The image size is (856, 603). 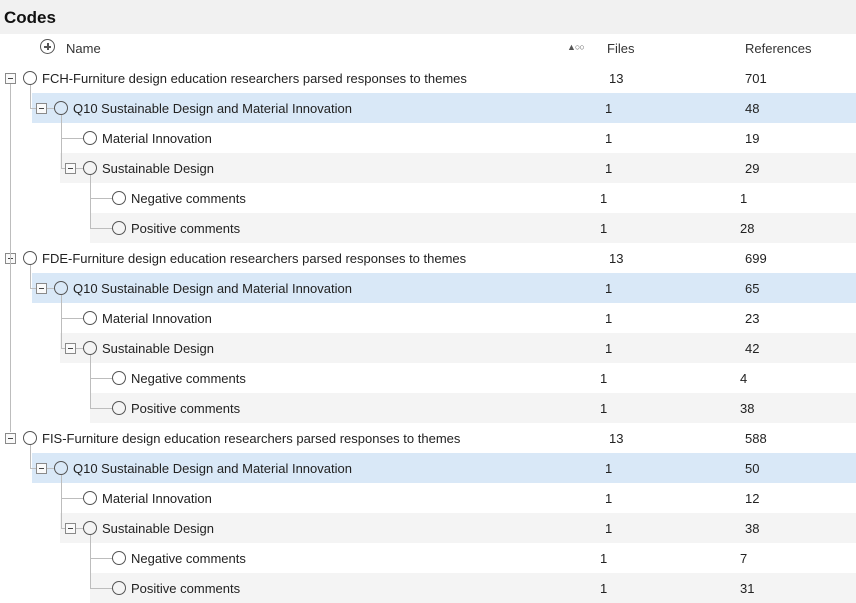 What do you see at coordinates (752, 348) in the screenshot?
I see `references-count: 42` at bounding box center [752, 348].